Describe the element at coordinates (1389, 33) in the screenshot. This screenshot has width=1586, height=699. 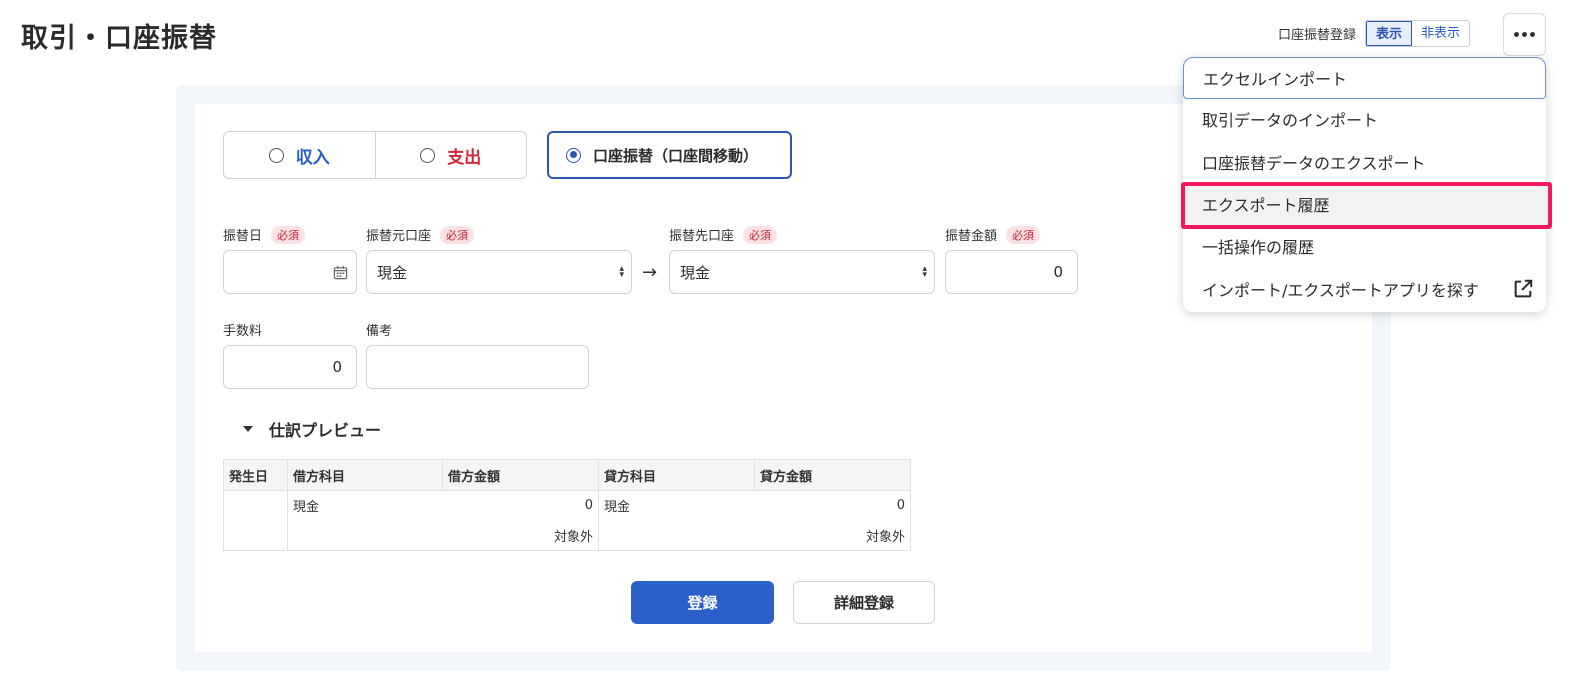
I see `show-toggle-button: 表示` at that location.